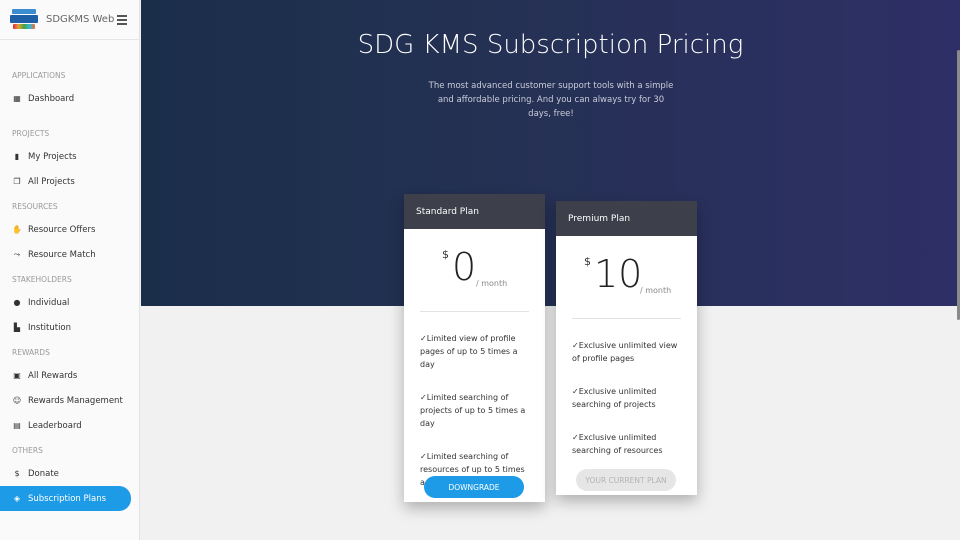 The height and width of the screenshot is (540, 960). What do you see at coordinates (464, 267) in the screenshot?
I see `price-amount: 0` at bounding box center [464, 267].